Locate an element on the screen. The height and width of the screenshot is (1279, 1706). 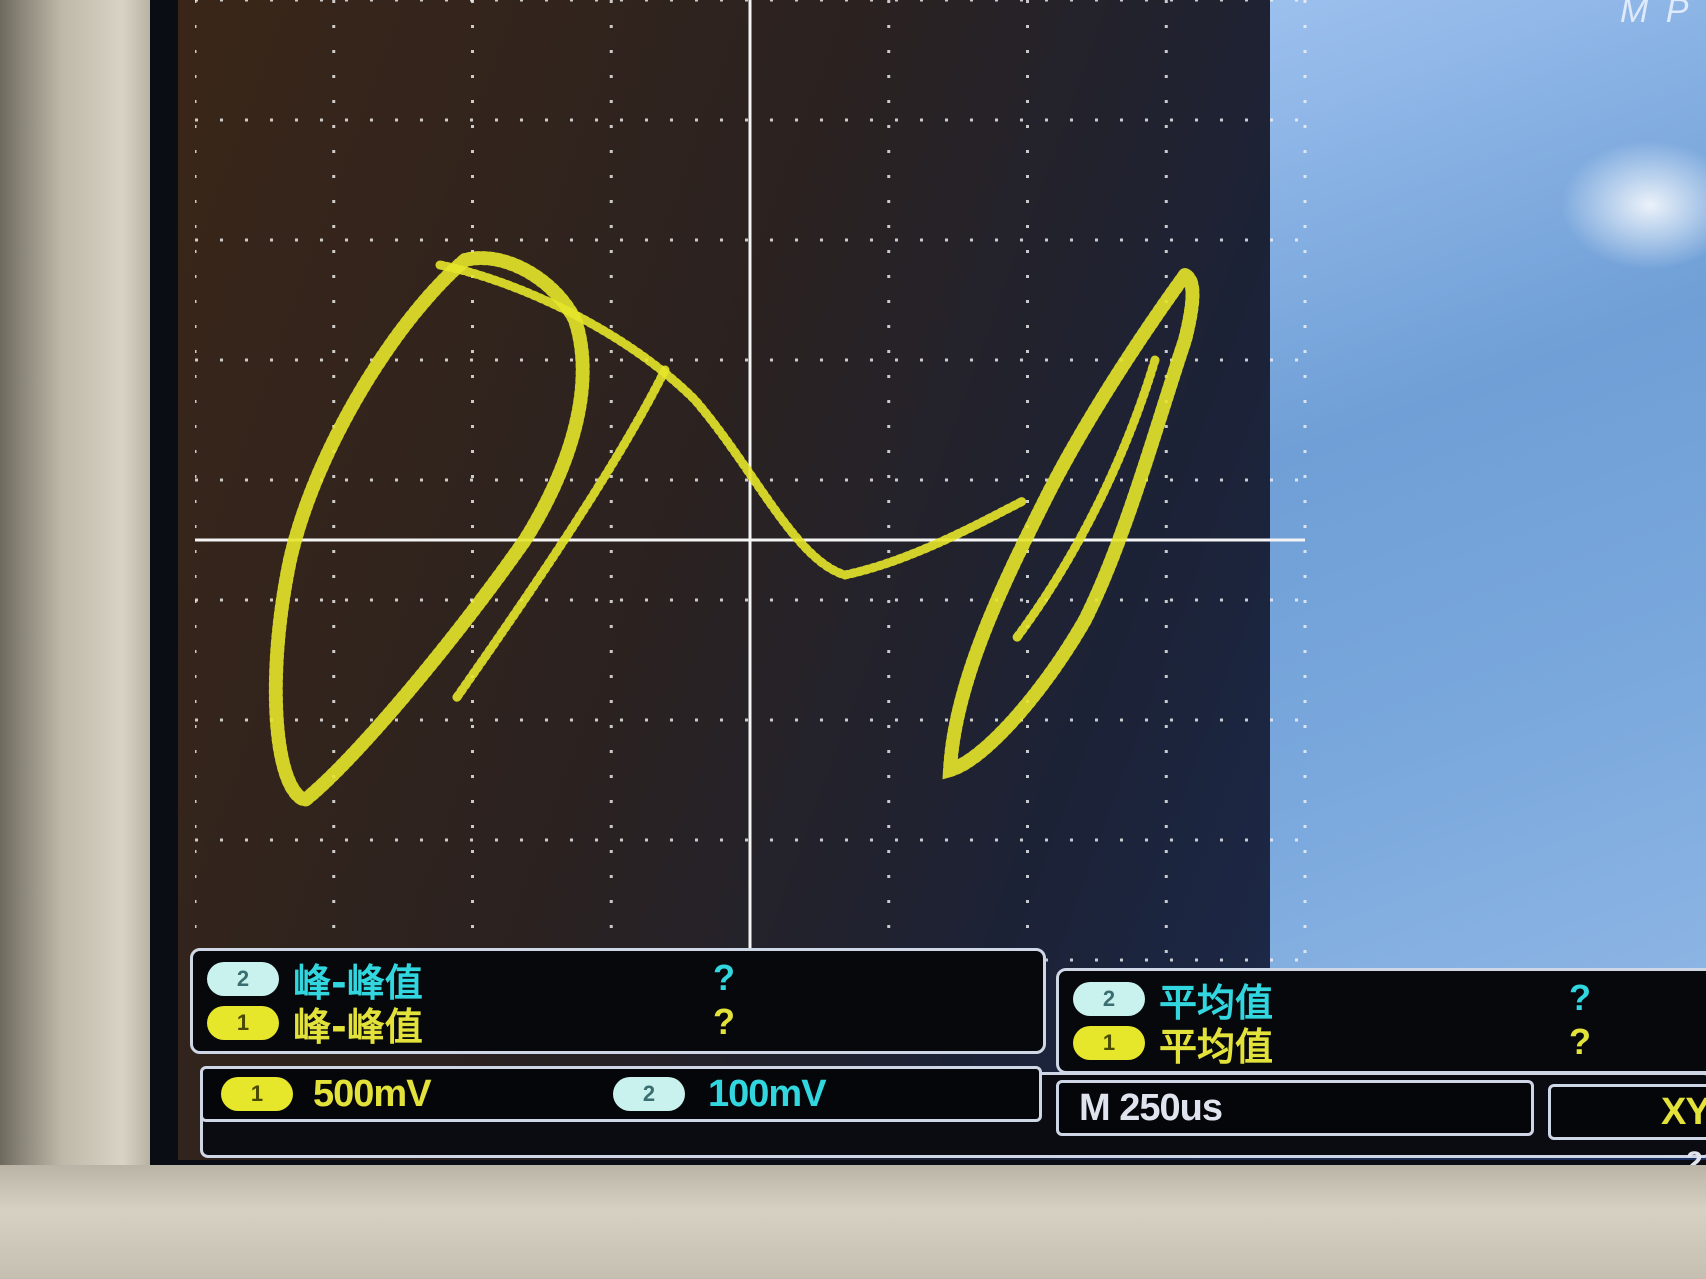
xy-trace-segment is located at coordinates (560, 535).